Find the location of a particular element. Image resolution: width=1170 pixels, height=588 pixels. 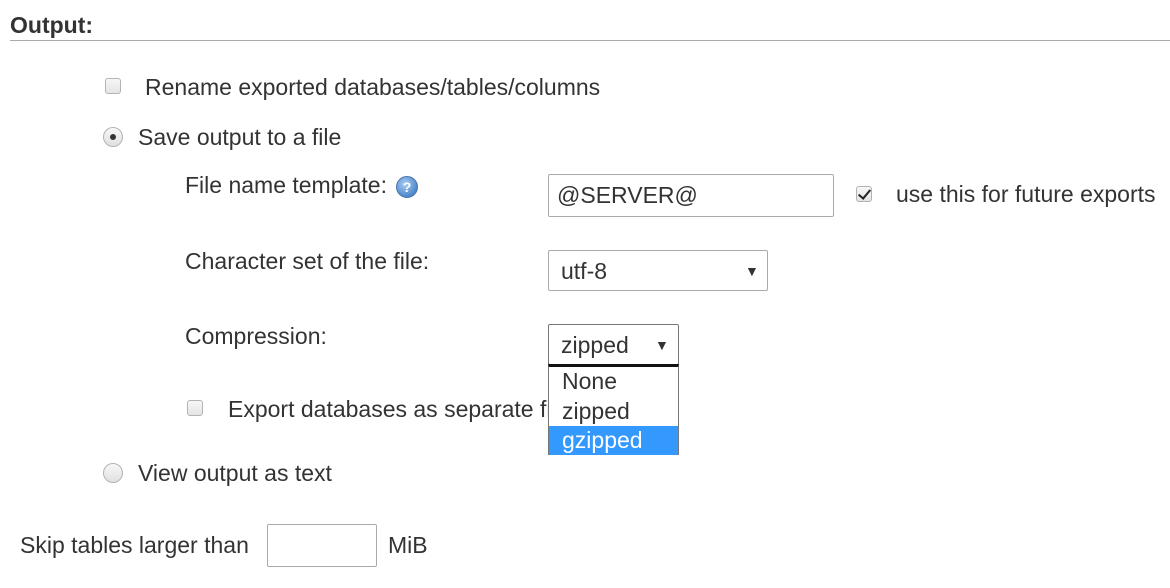

compression-select: zipped ▼ is located at coordinates (613, 344).